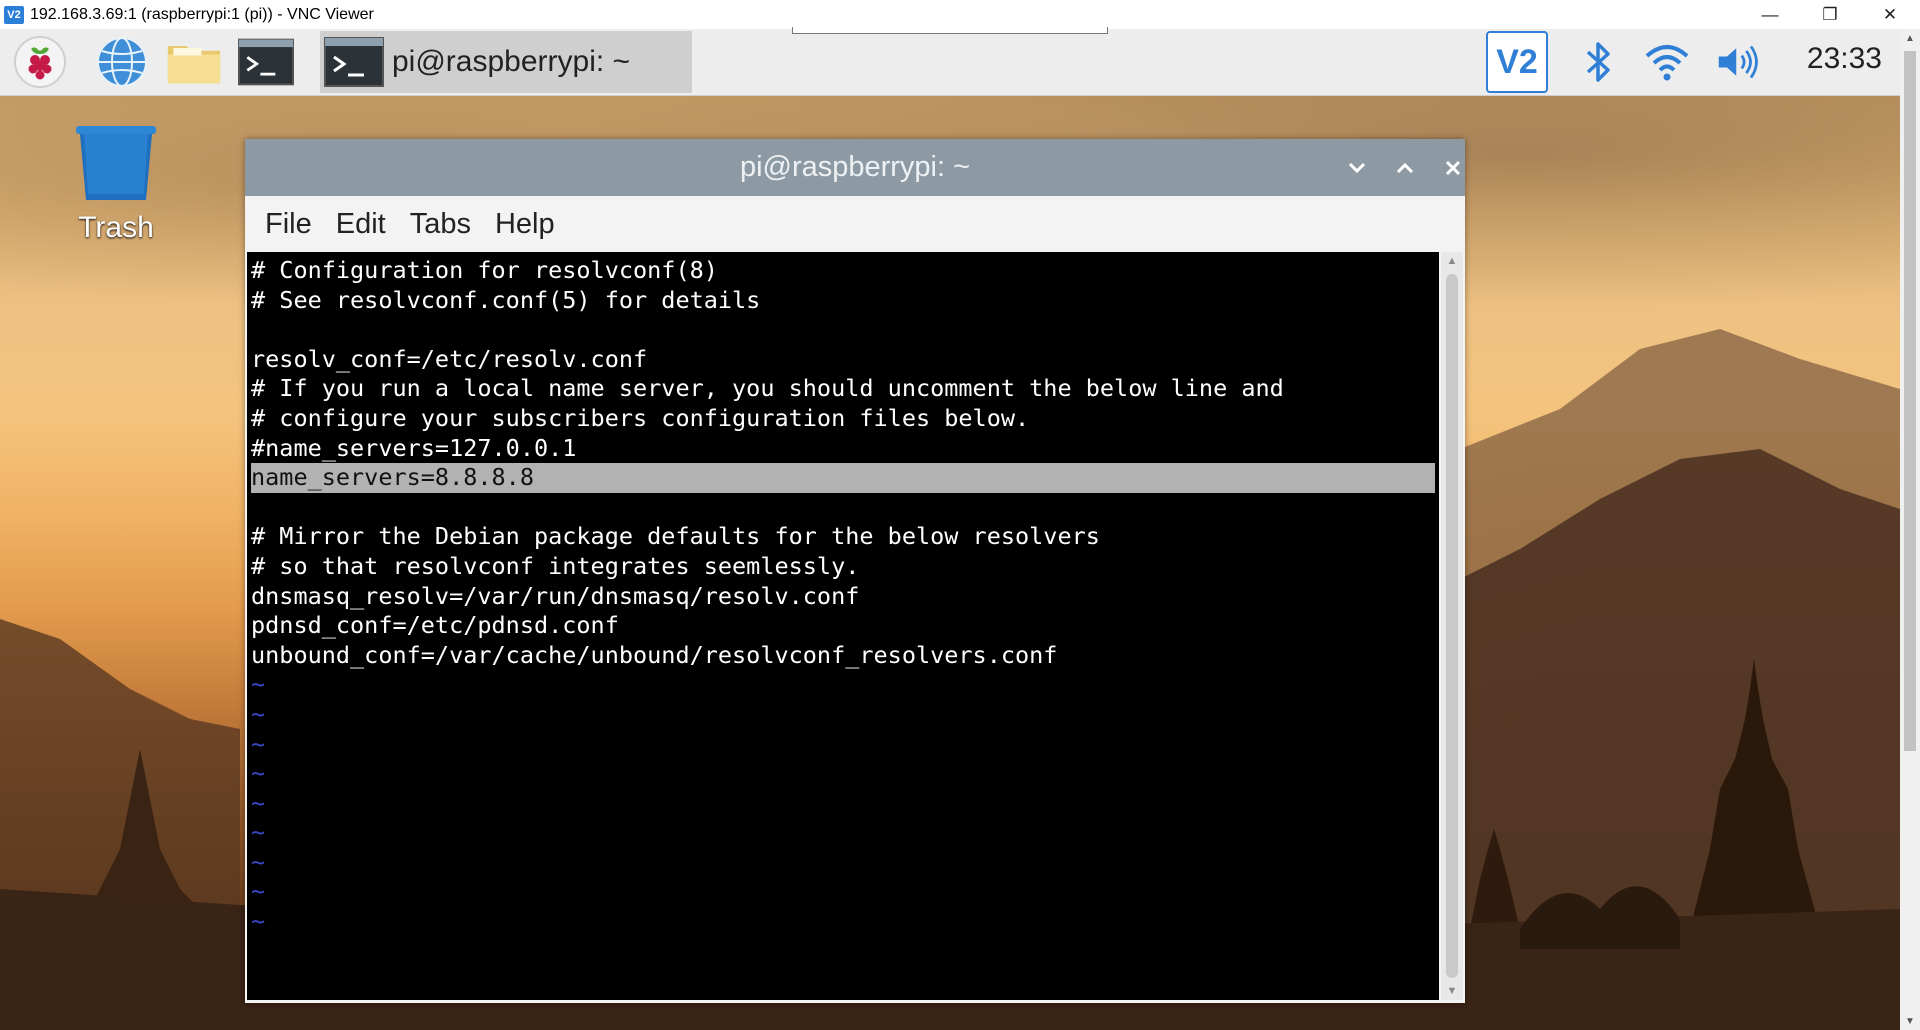 The height and width of the screenshot is (1030, 1920). Describe the element at coordinates (1452, 261) in the screenshot. I see `scroll-up-icon: ▲` at that location.